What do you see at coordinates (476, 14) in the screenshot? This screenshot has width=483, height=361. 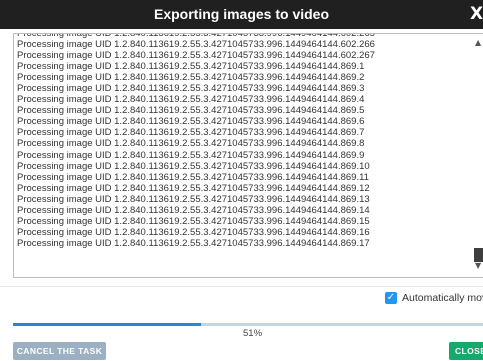 I see `close-icon: X` at bounding box center [476, 14].